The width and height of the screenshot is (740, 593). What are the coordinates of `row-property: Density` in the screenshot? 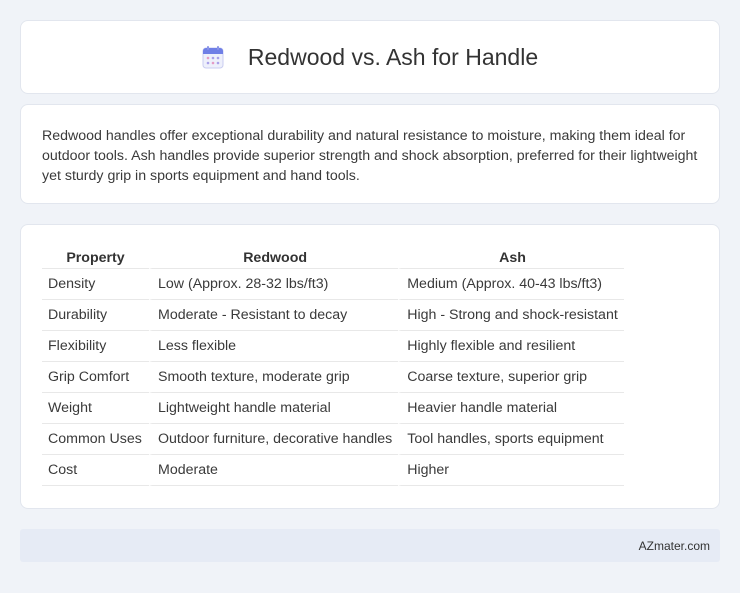 It's located at (95, 284).